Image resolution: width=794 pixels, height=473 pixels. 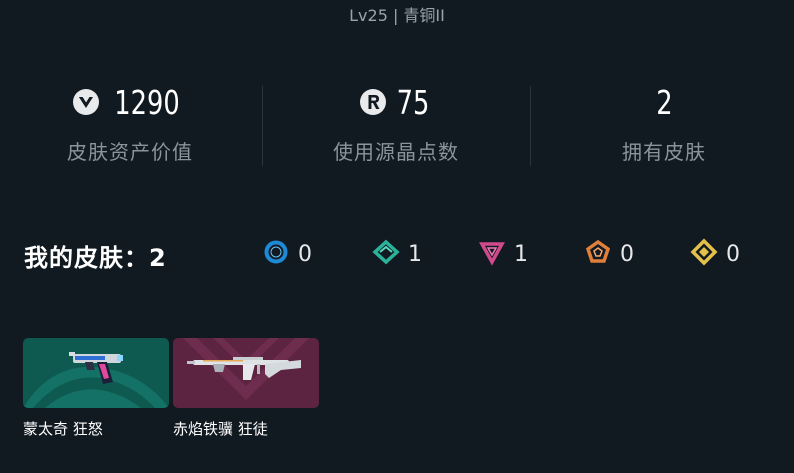 What do you see at coordinates (86, 102) in the screenshot?
I see `valorant-points-icon` at bounding box center [86, 102].